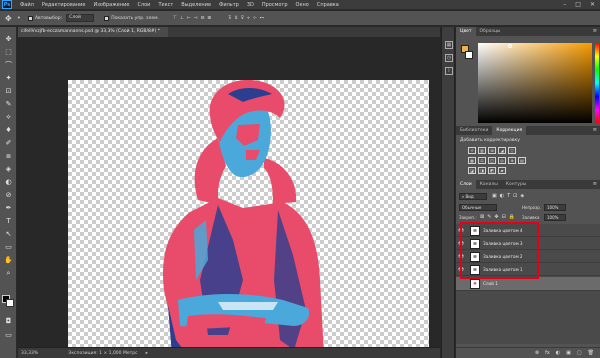 The width and height of the screenshot is (600, 358). I want to click on healing-tool-icon: ⟡, so click(8, 117).